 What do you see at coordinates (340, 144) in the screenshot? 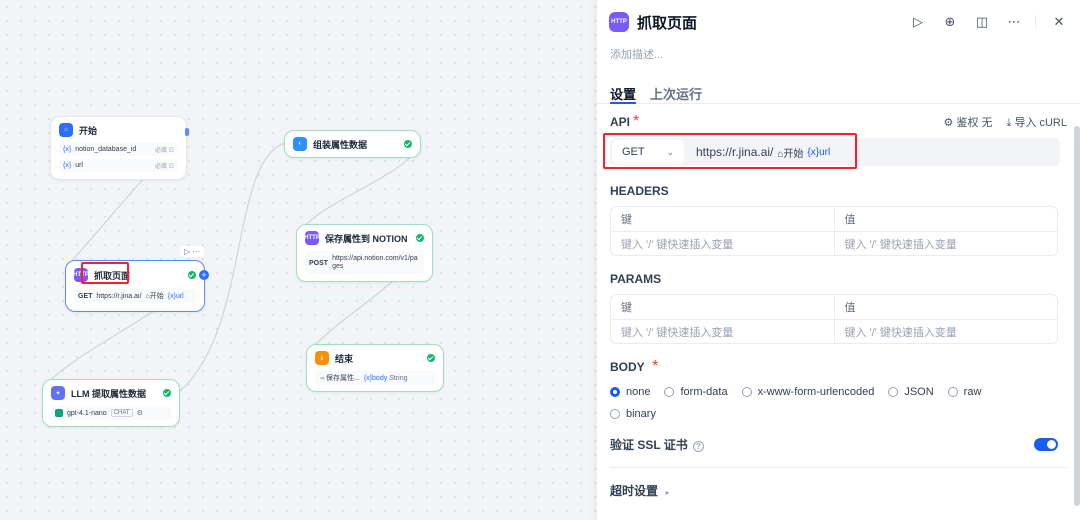
I see `node-title: 组装属性数据` at bounding box center [340, 144].